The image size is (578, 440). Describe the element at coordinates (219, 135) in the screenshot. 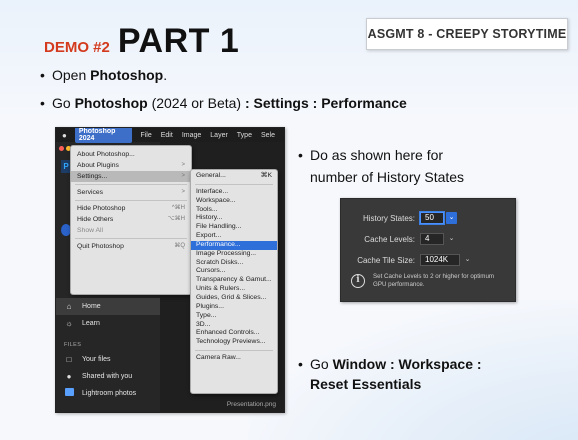

I see `menubar-layer: Layer` at that location.